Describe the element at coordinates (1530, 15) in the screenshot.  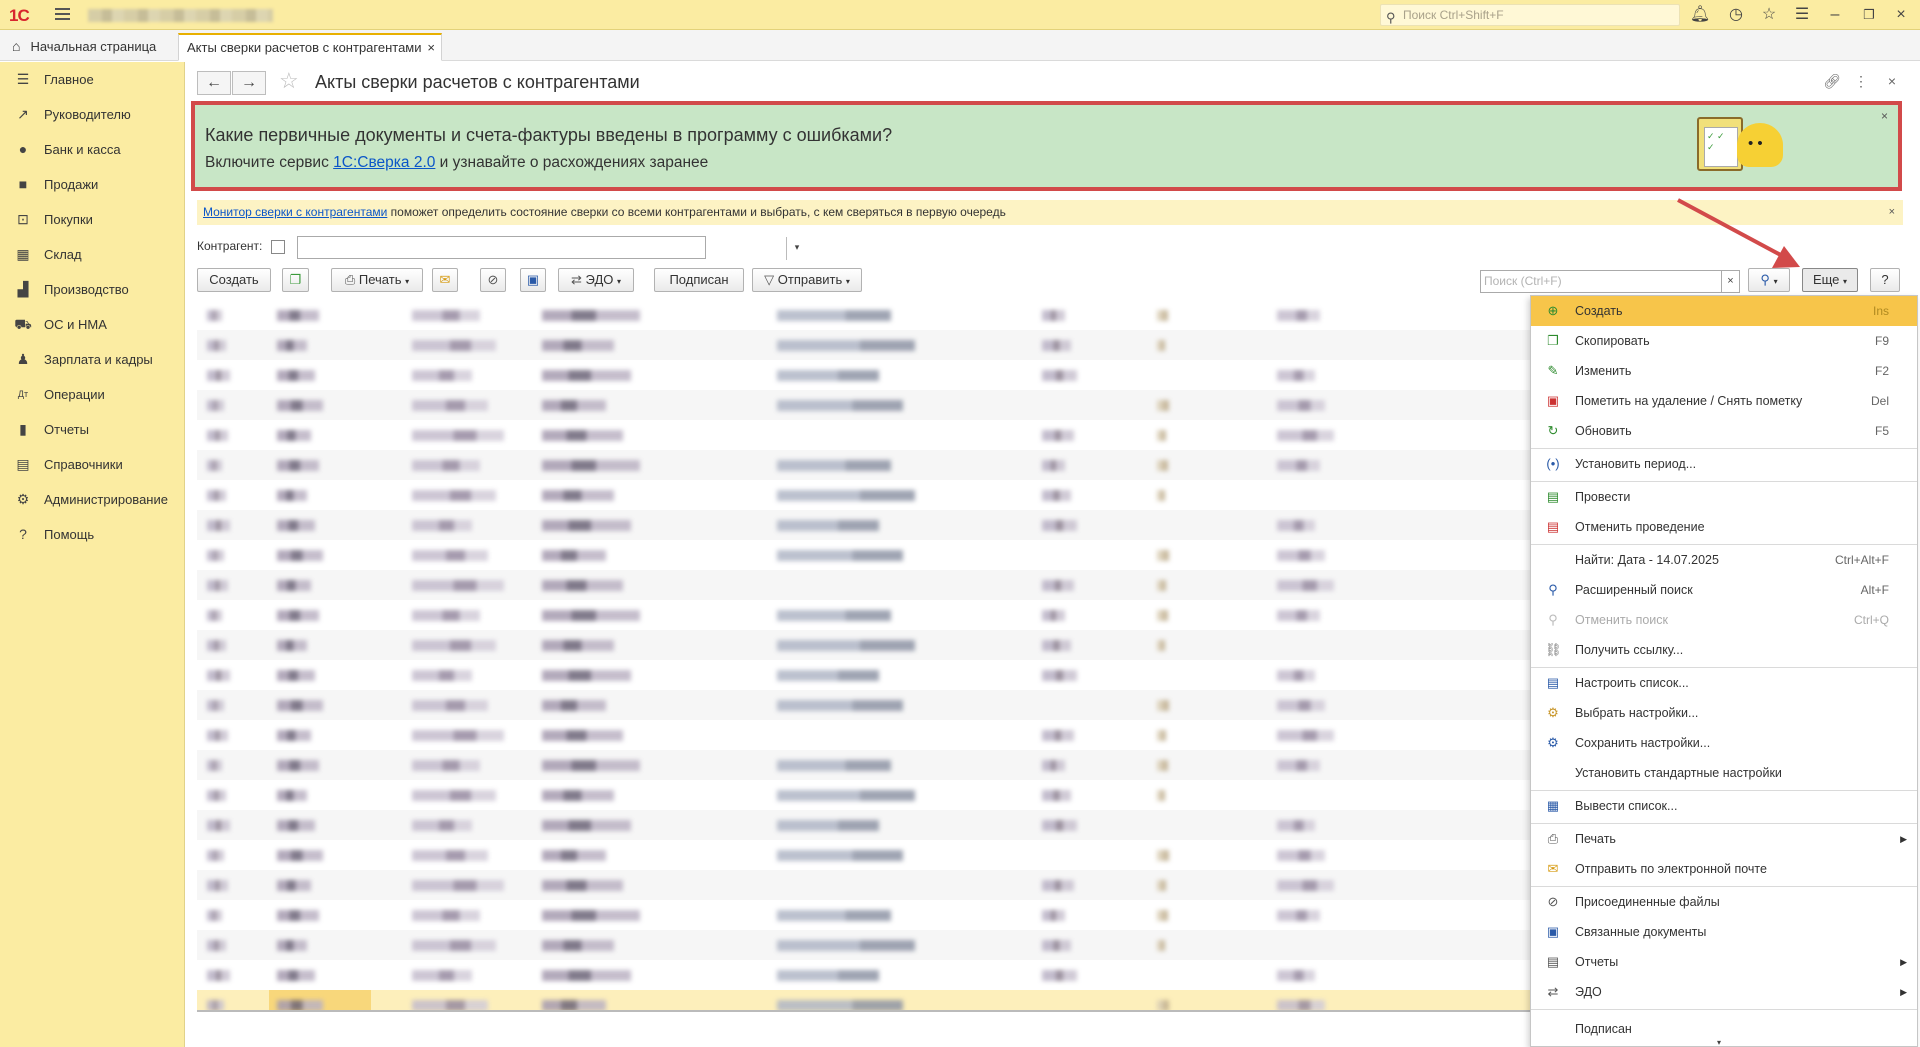
I see `global-search-input: ⚲ Поиск Ctrl+Shift+F` at that location.